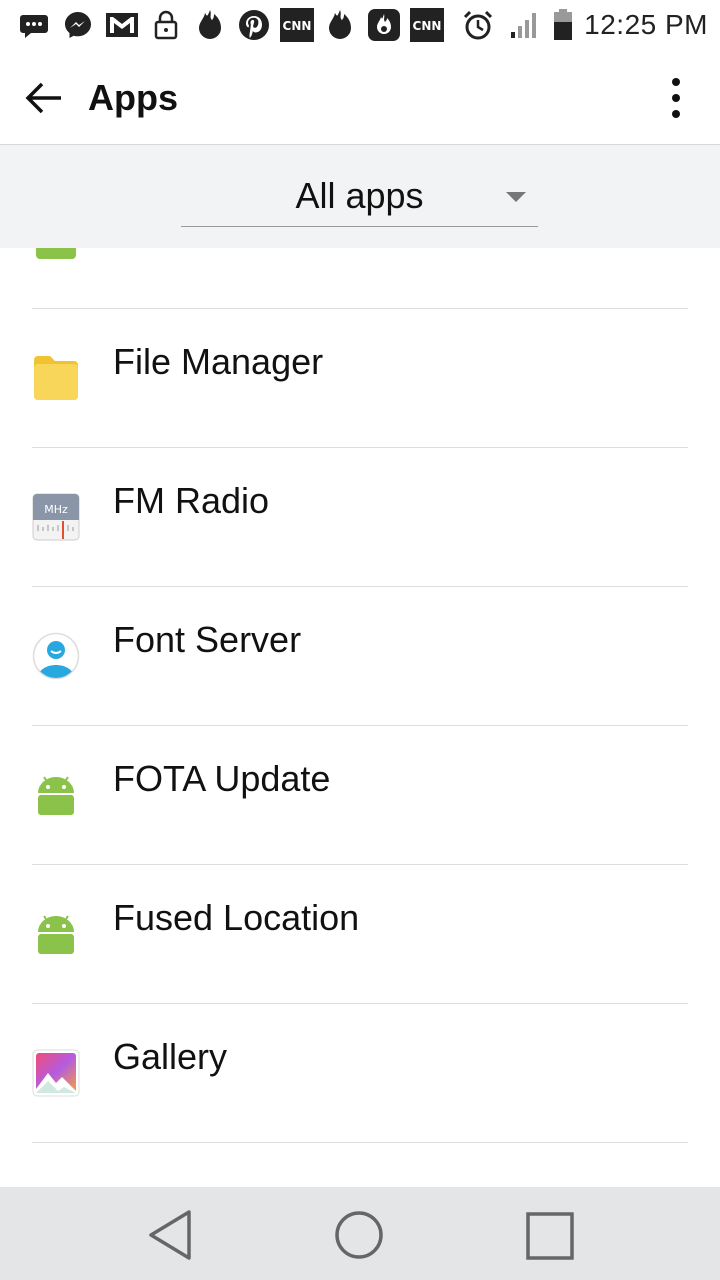  I want to click on more-options-button, so click(676, 98).